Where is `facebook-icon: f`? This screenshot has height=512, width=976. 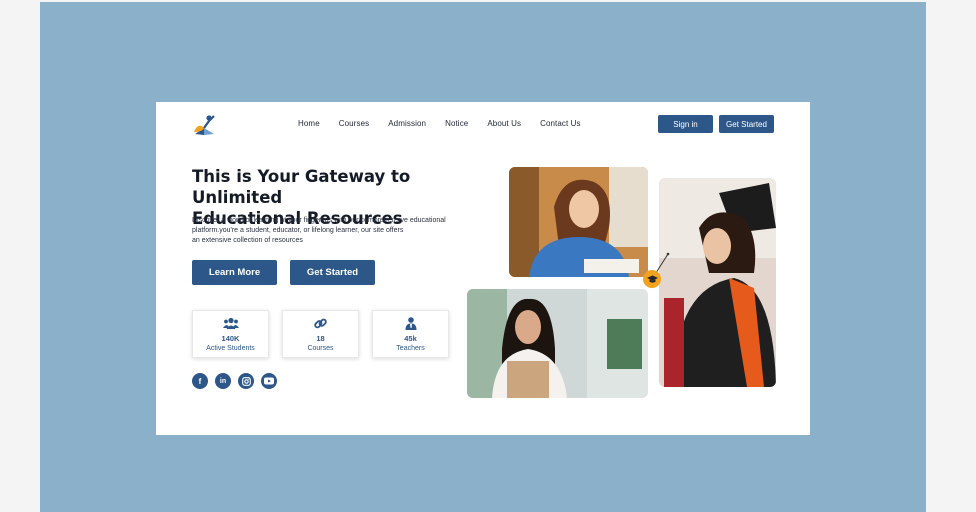 facebook-icon: f is located at coordinates (200, 381).